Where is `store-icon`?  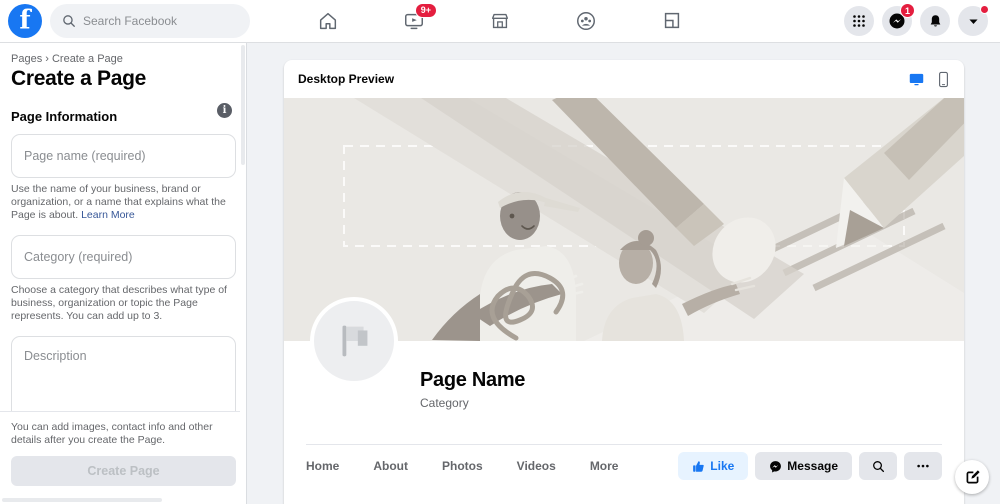
store-icon is located at coordinates (500, 21).